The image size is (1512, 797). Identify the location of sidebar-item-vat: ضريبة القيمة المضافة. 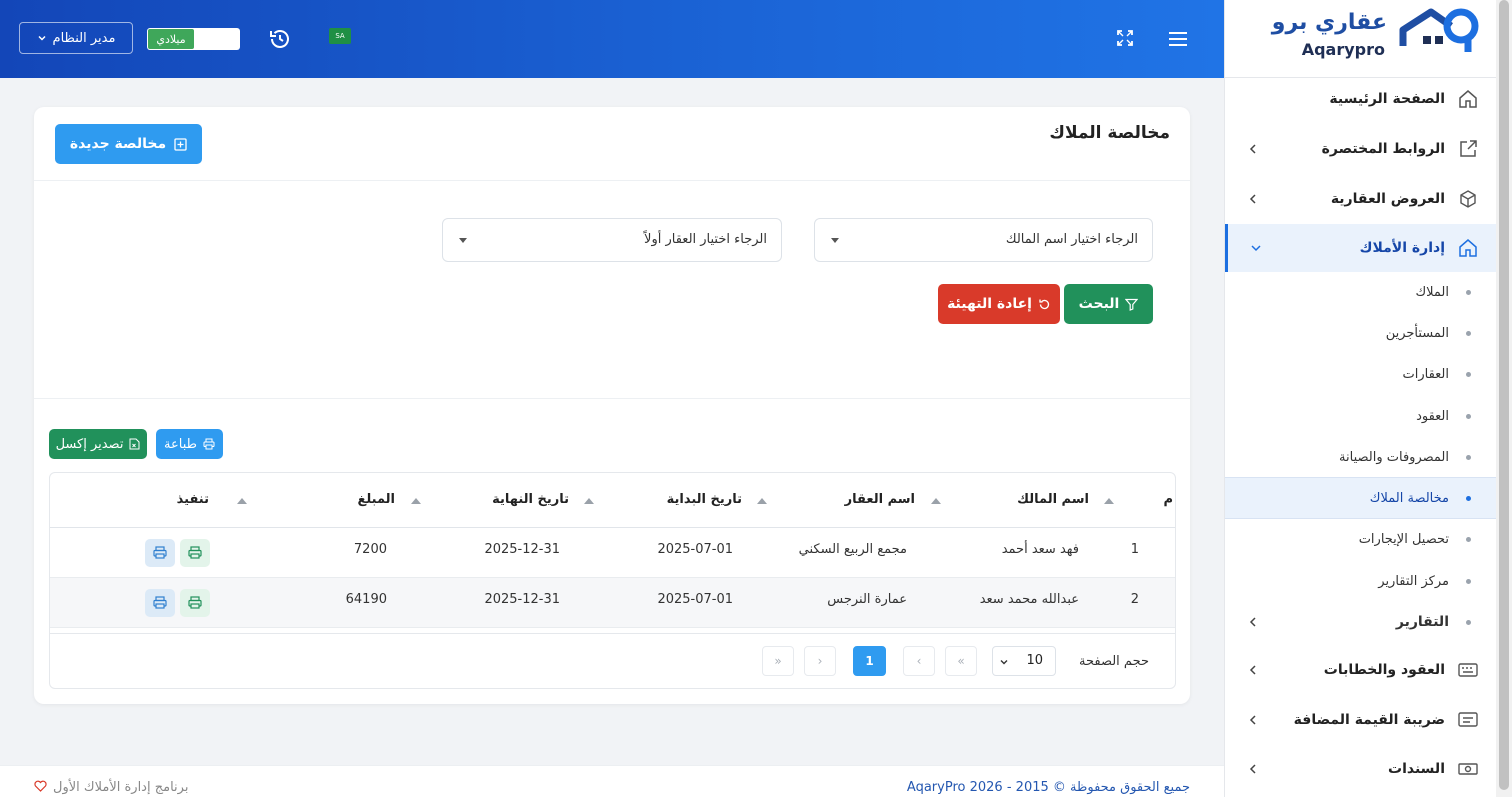
(1361, 720).